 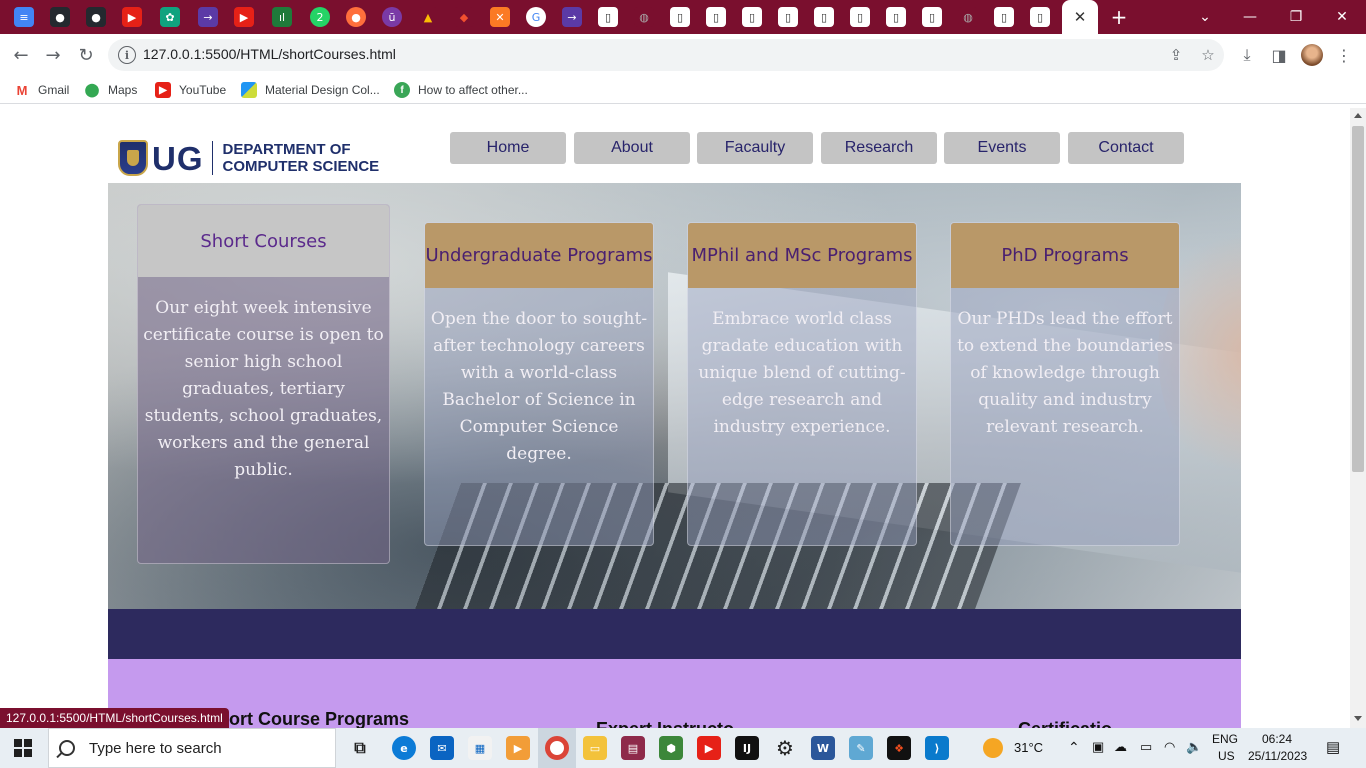 What do you see at coordinates (282, 17) in the screenshot?
I see `chart-tab-icon: ıl` at bounding box center [282, 17].